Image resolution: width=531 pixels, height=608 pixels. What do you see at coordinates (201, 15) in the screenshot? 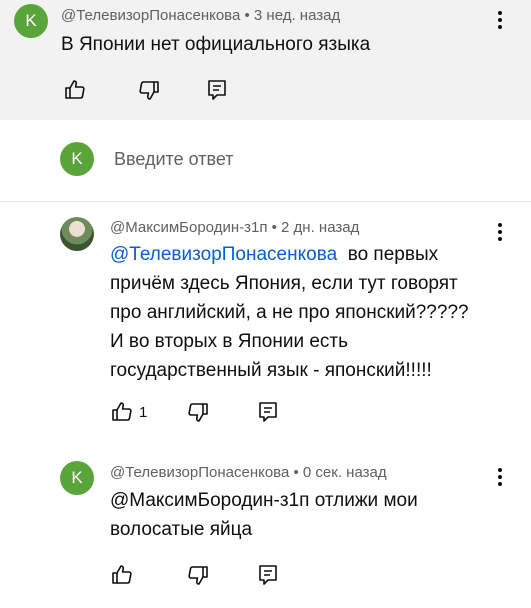
I see `comment-meta: @ТелевизорПонасенкова • 3 нед. назад` at bounding box center [201, 15].